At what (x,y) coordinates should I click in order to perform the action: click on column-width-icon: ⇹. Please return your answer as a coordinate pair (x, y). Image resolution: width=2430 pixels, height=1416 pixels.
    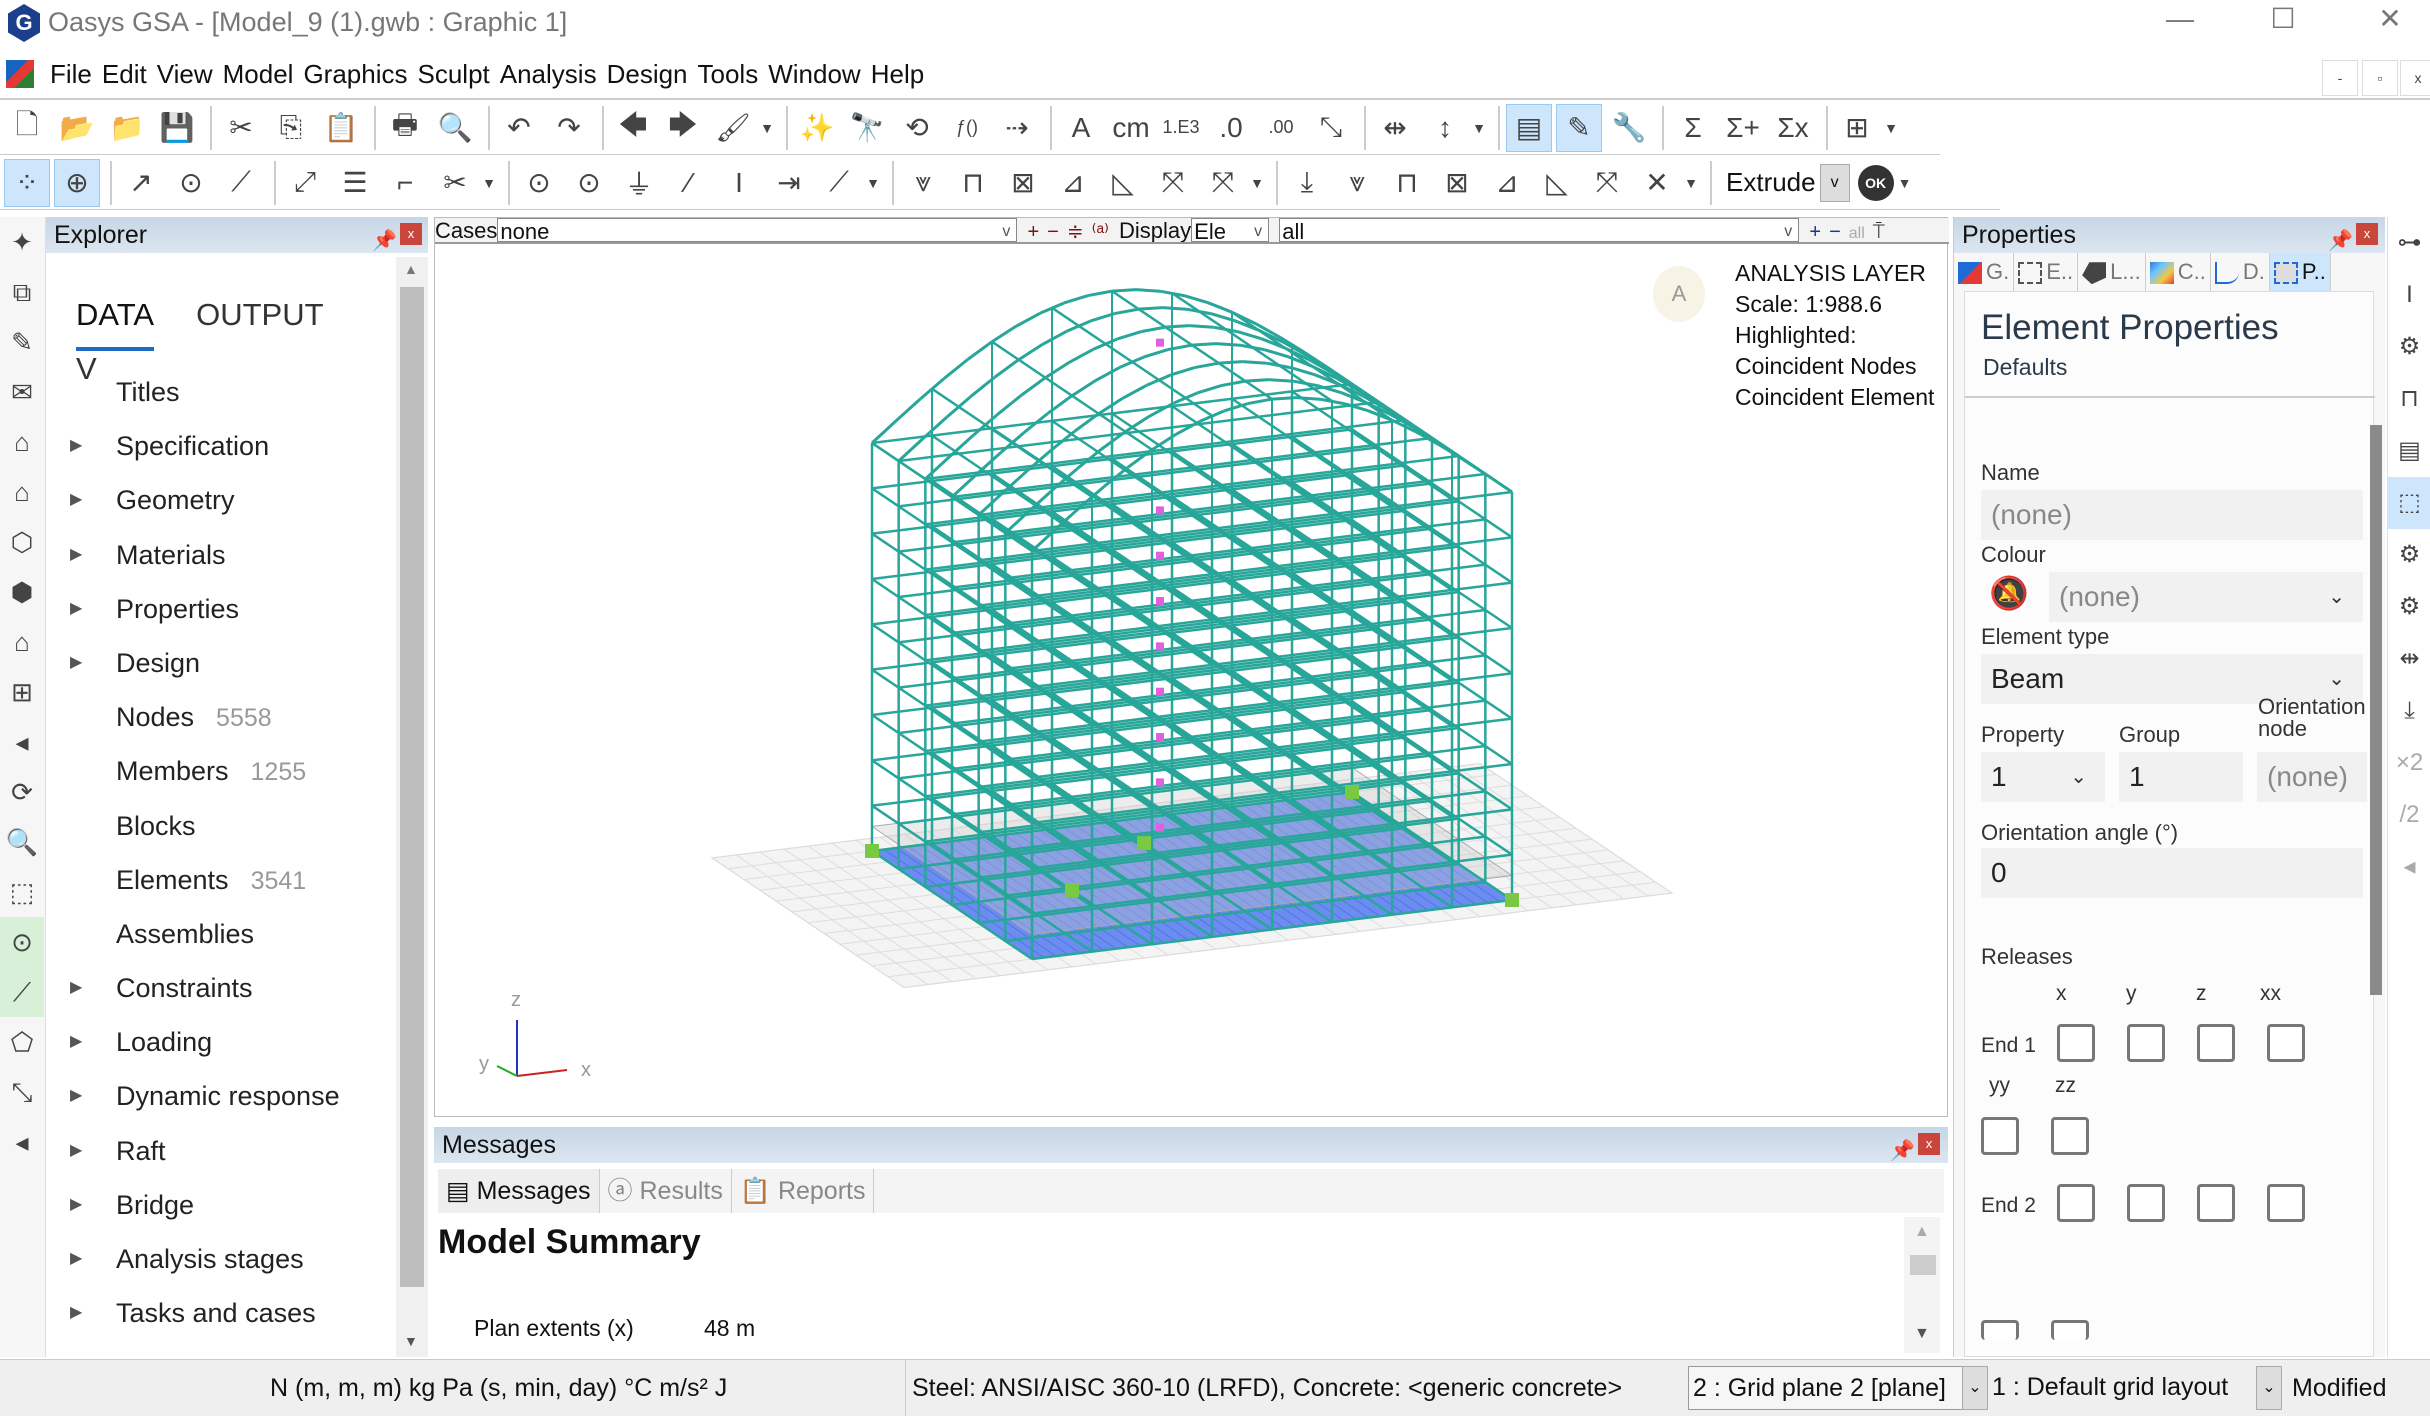
    Looking at the image, I should click on (1395, 128).